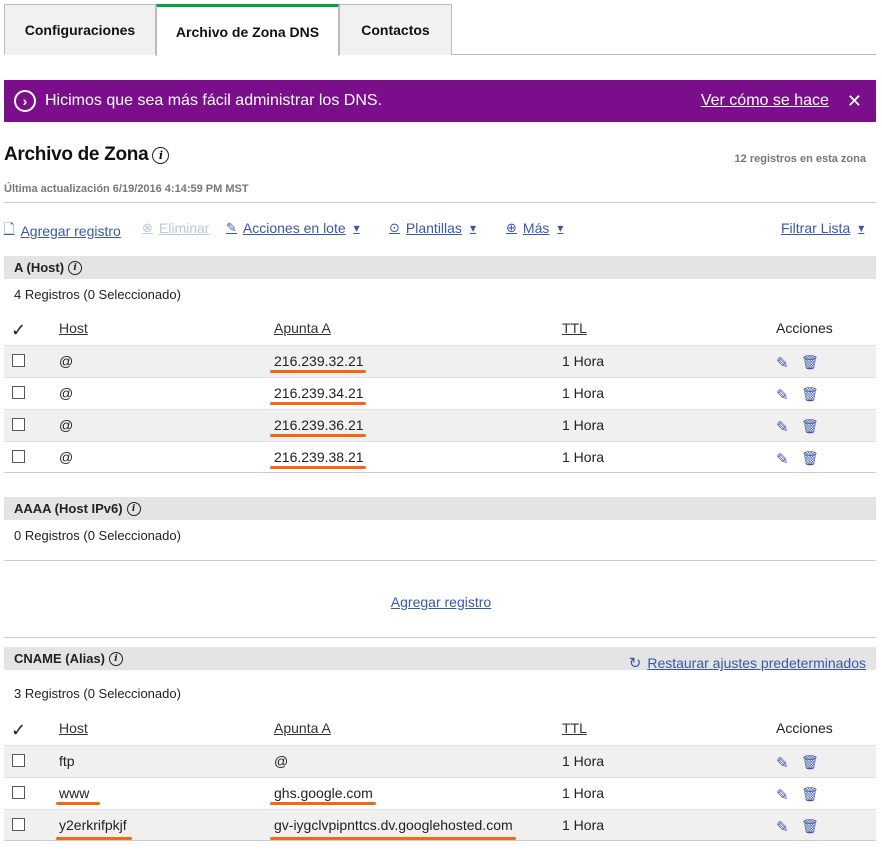  Describe the element at coordinates (395, 29) in the screenshot. I see `tab-contactos: Contactos` at that location.